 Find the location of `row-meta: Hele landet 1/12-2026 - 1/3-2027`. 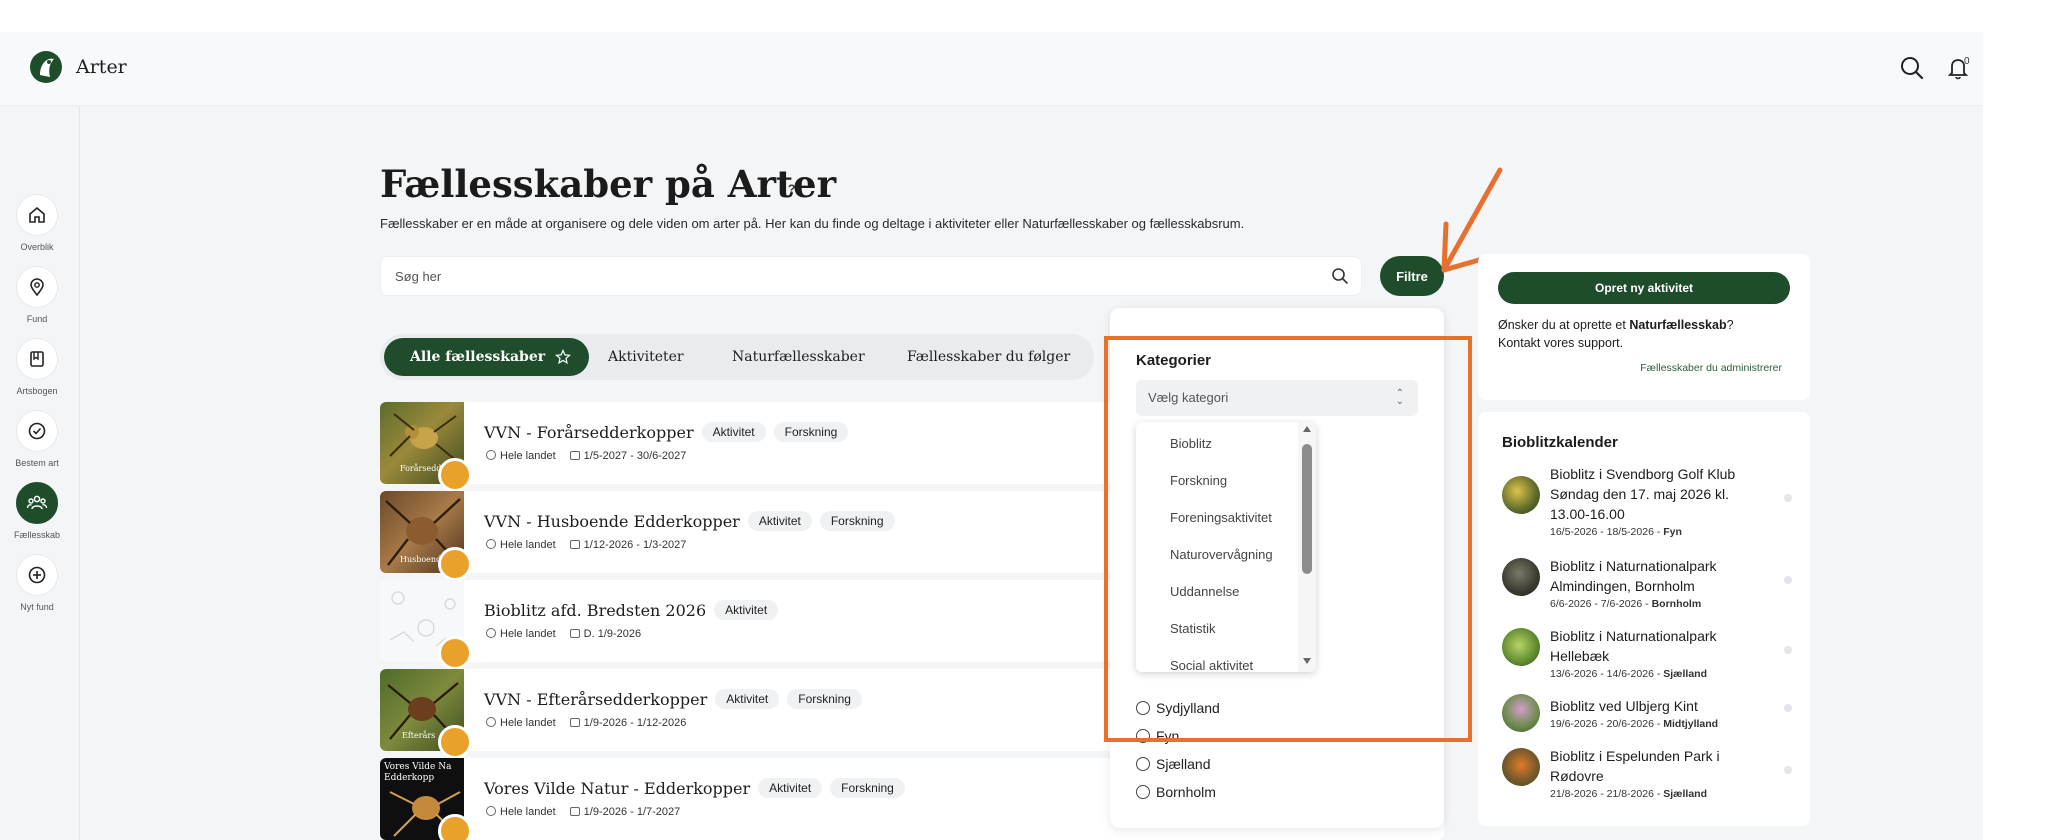

row-meta: Hele landet 1/12-2026 - 1/3-2027 is located at coordinates (586, 545).